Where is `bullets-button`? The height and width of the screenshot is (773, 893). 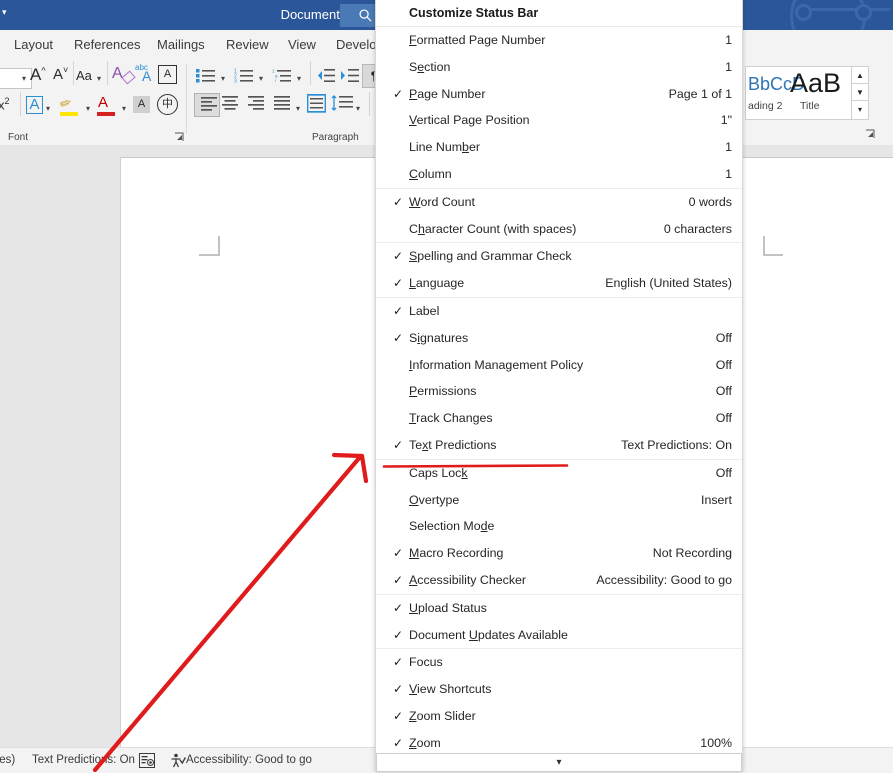
bullets-button is located at coordinates (206, 78).